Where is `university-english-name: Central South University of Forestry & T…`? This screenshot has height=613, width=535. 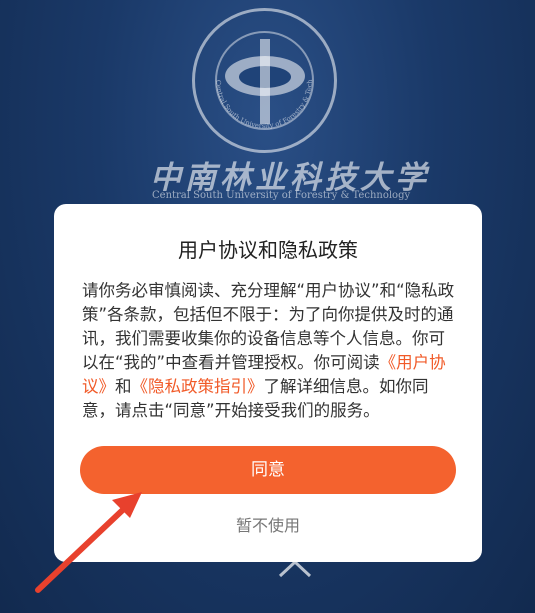 university-english-name: Central South University of Forestry & T… is located at coordinates (281, 195).